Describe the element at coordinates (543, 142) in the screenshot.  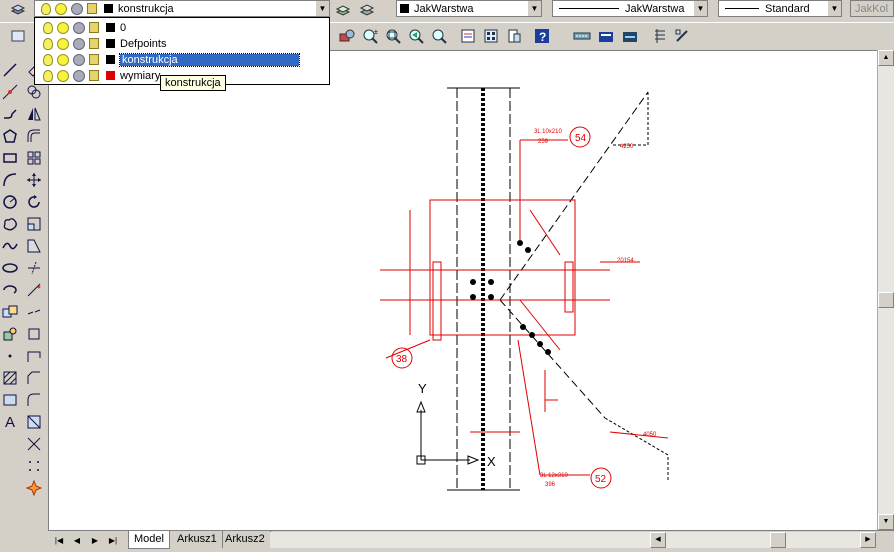
I see `note-top-2: 259` at that location.